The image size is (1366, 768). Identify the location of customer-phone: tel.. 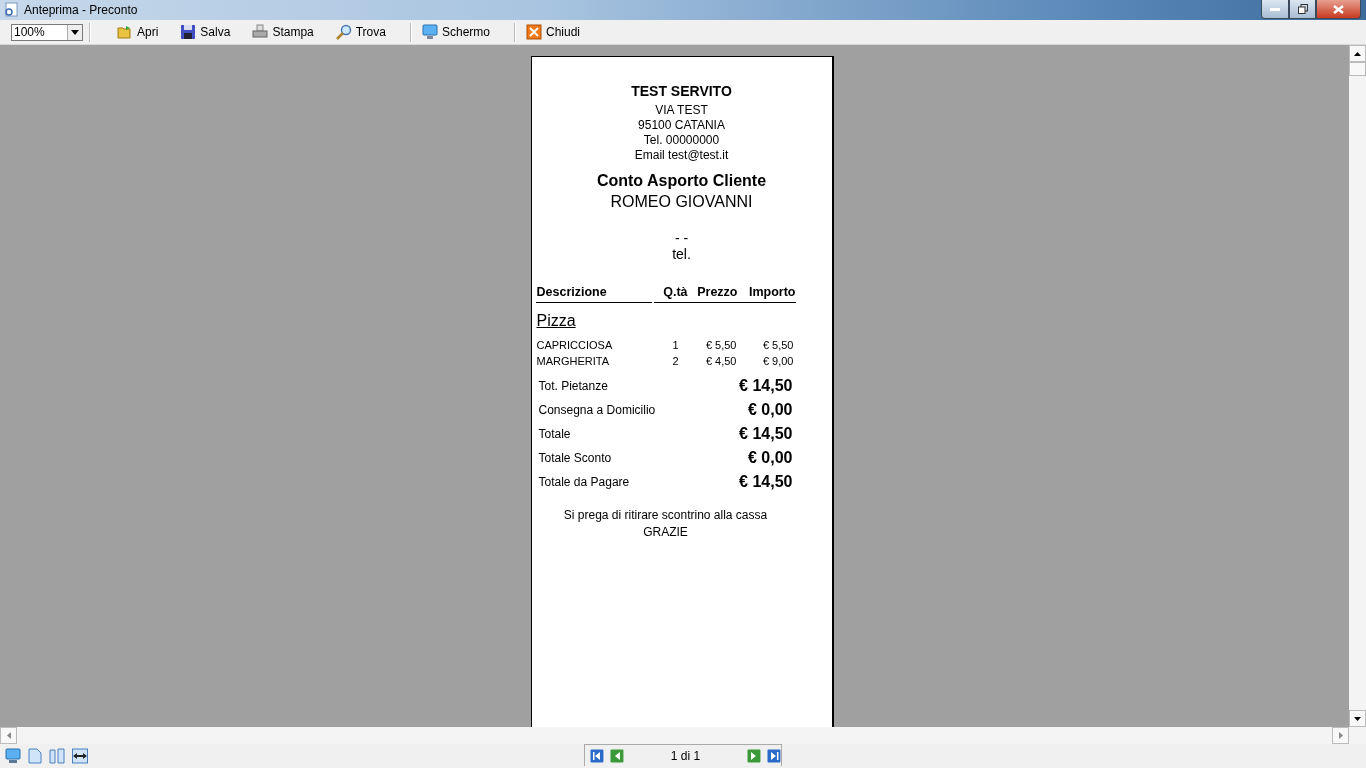
(681, 254).